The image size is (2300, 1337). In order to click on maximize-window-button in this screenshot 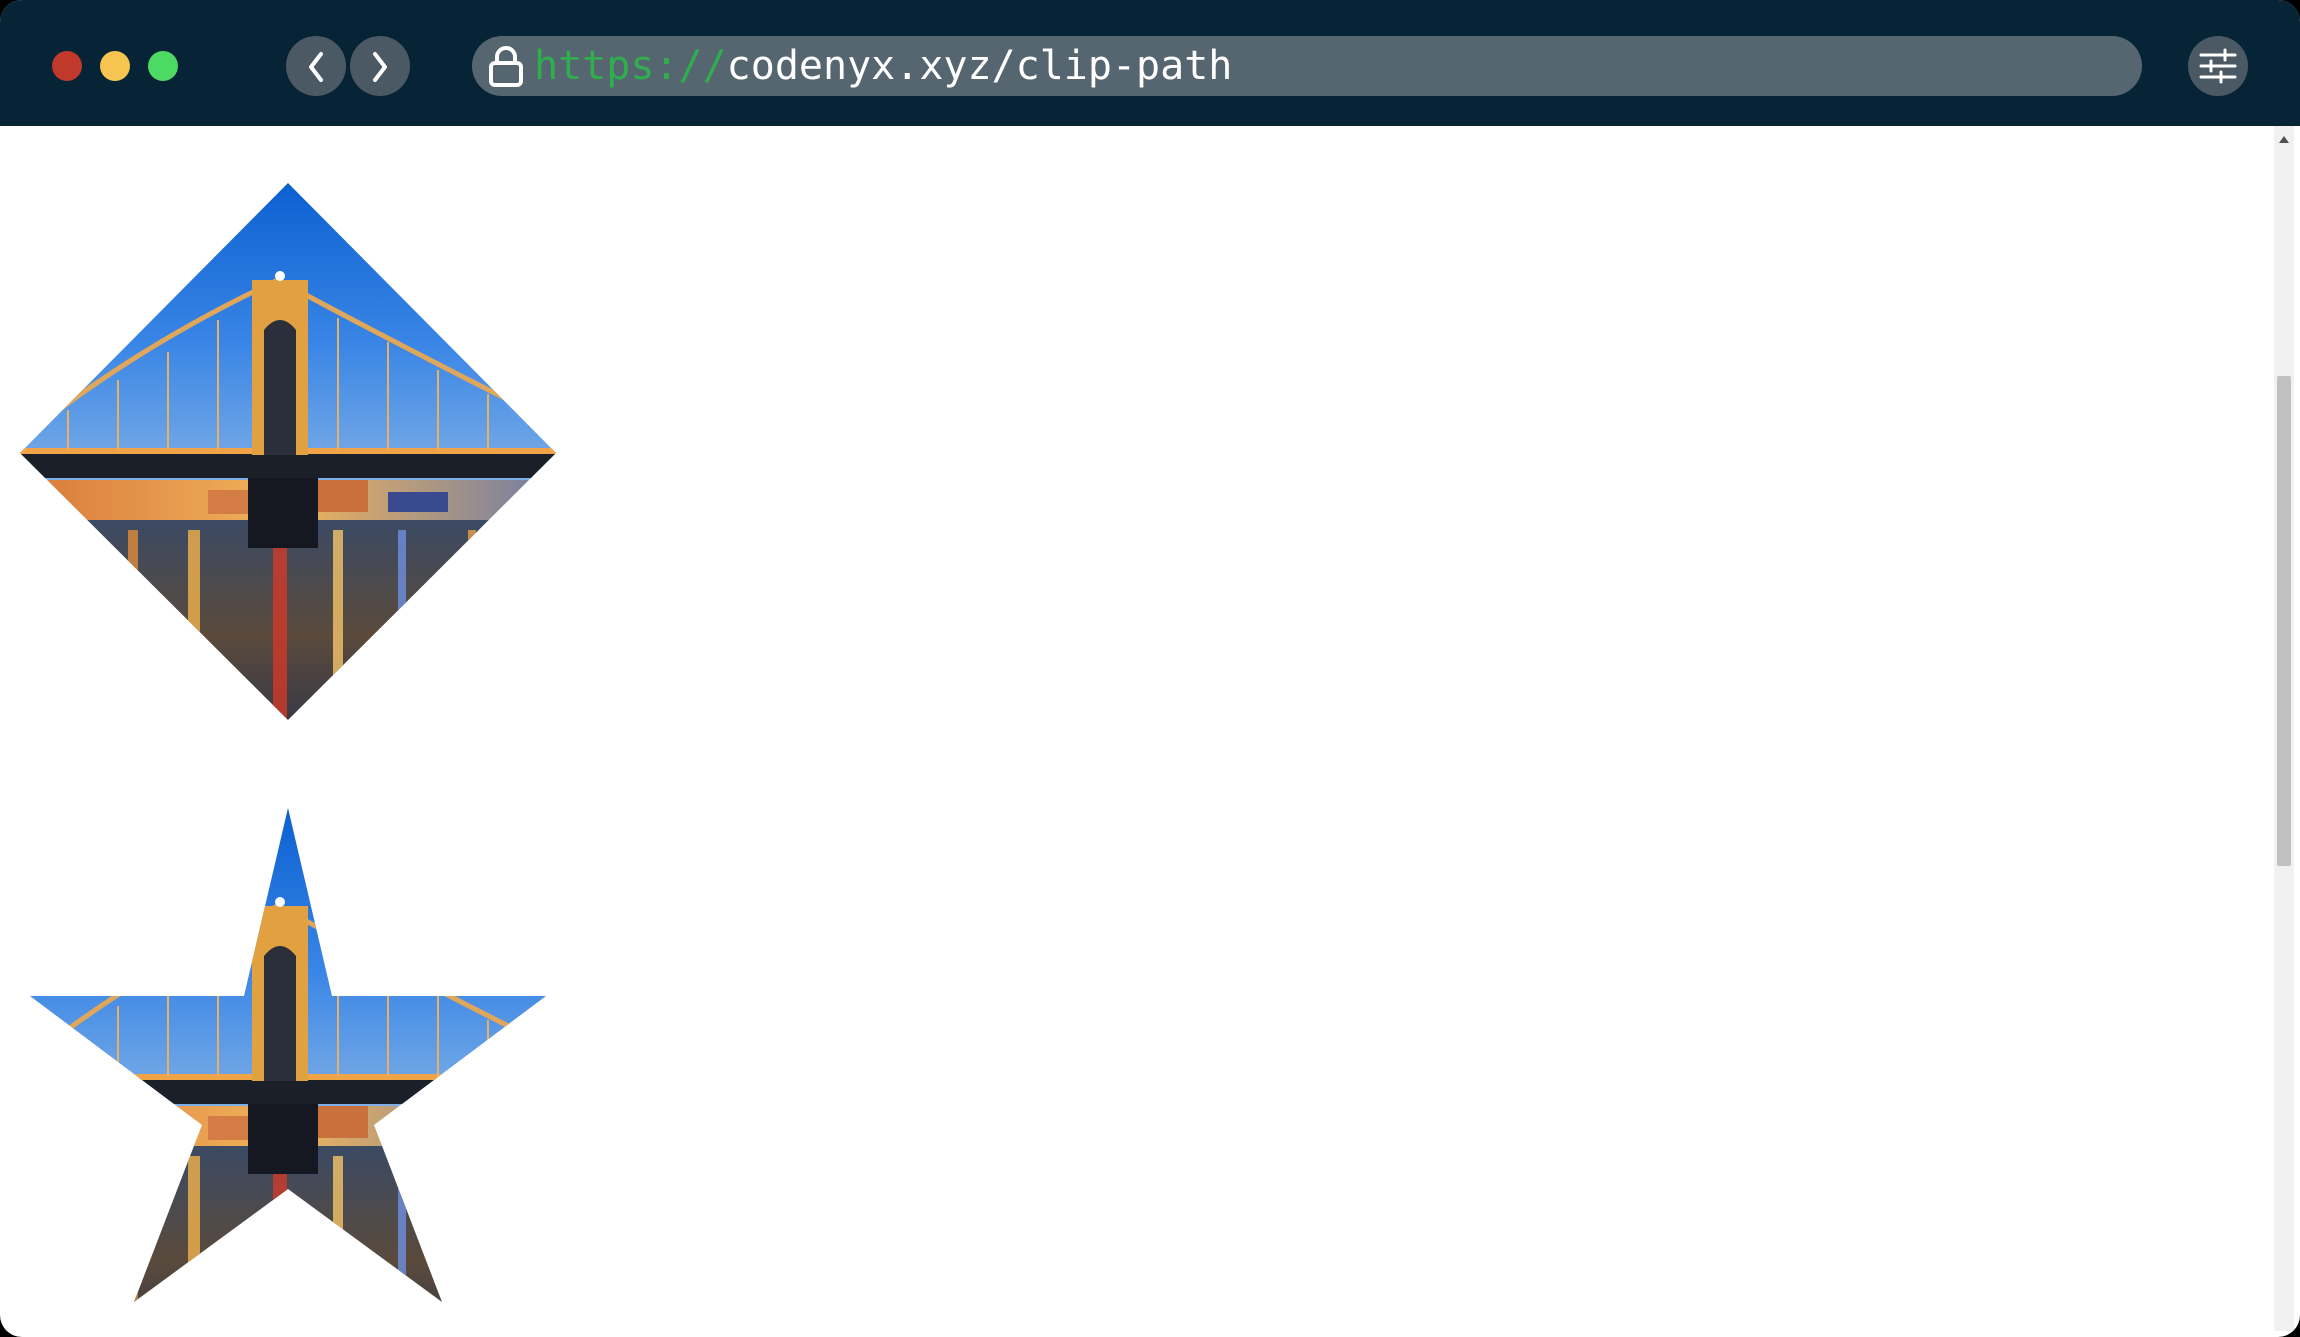, I will do `click(163, 66)`.